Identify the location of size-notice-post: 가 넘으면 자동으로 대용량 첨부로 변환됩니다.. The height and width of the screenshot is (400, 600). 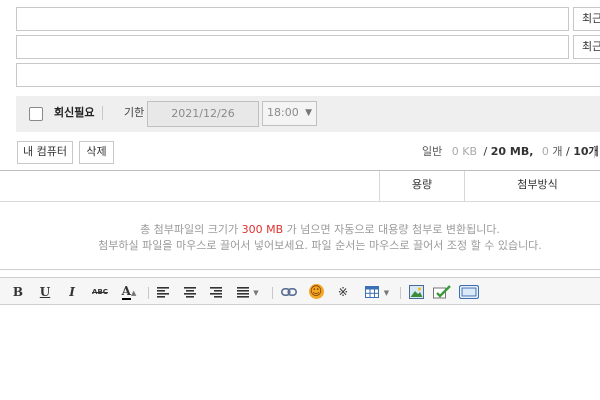
(393, 229).